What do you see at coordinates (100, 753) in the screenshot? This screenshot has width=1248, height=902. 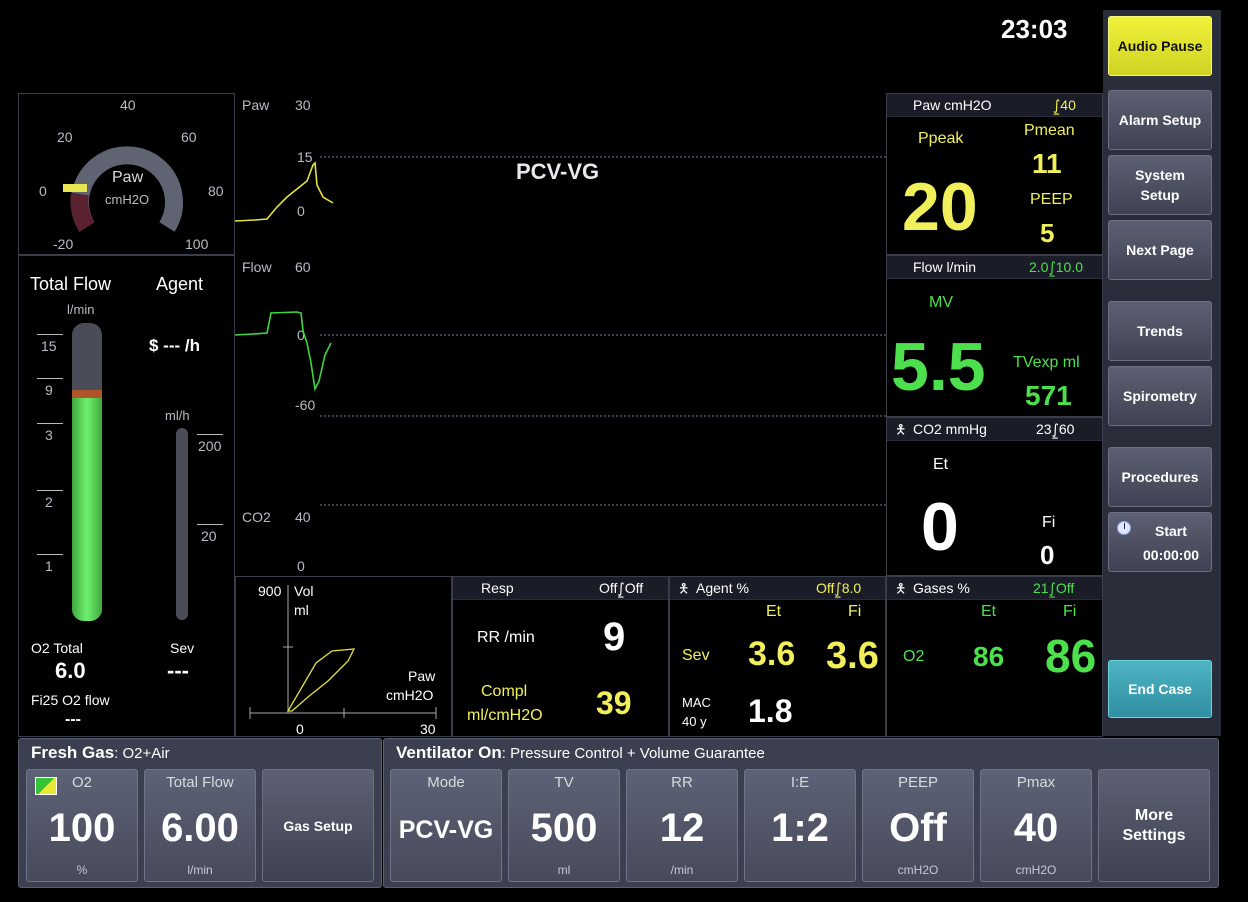 I see `fresh-gas-title: Fresh Gas: O2+Air` at bounding box center [100, 753].